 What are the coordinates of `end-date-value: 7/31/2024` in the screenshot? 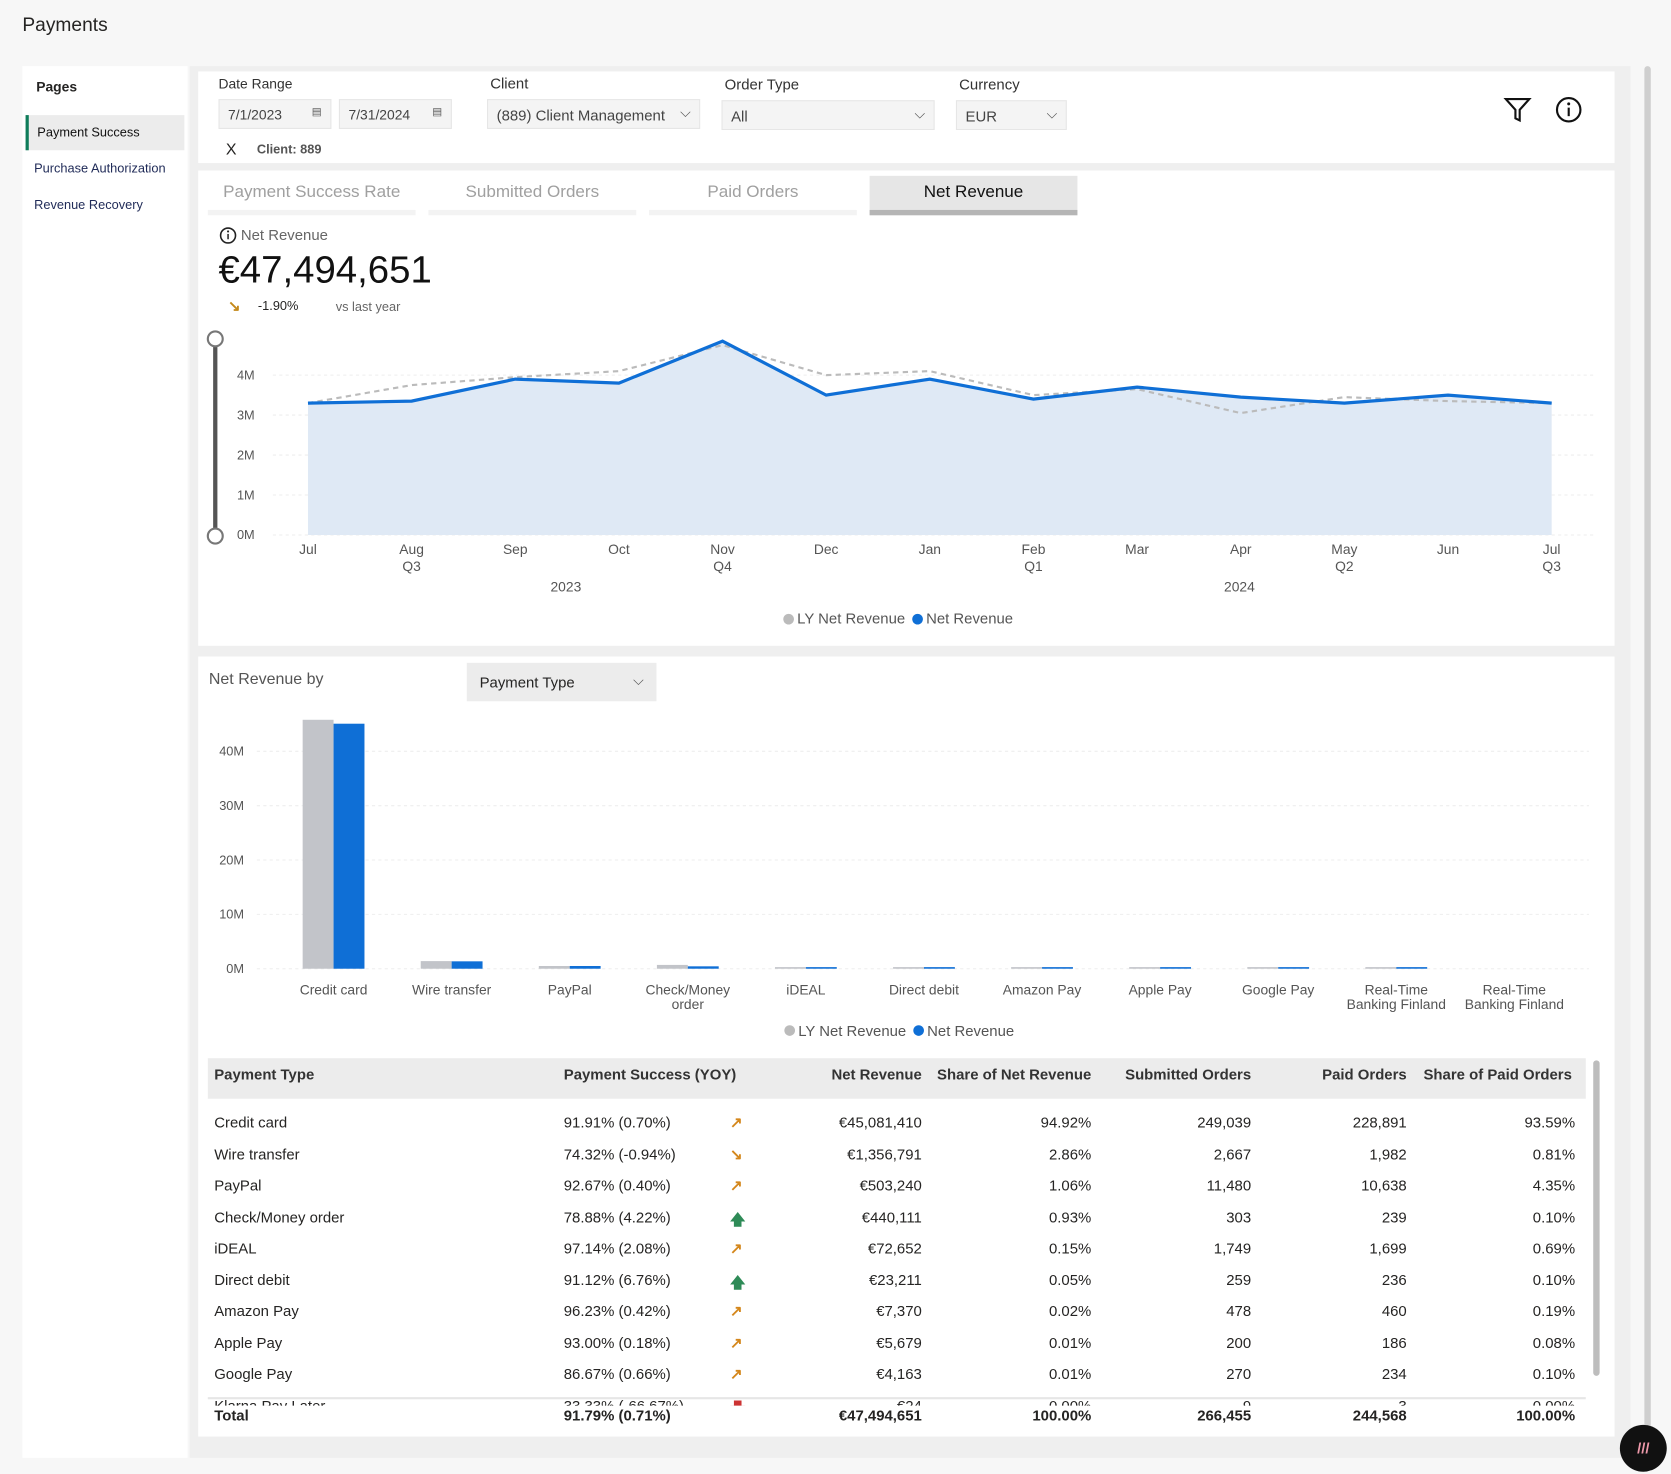 It's located at (379, 114).